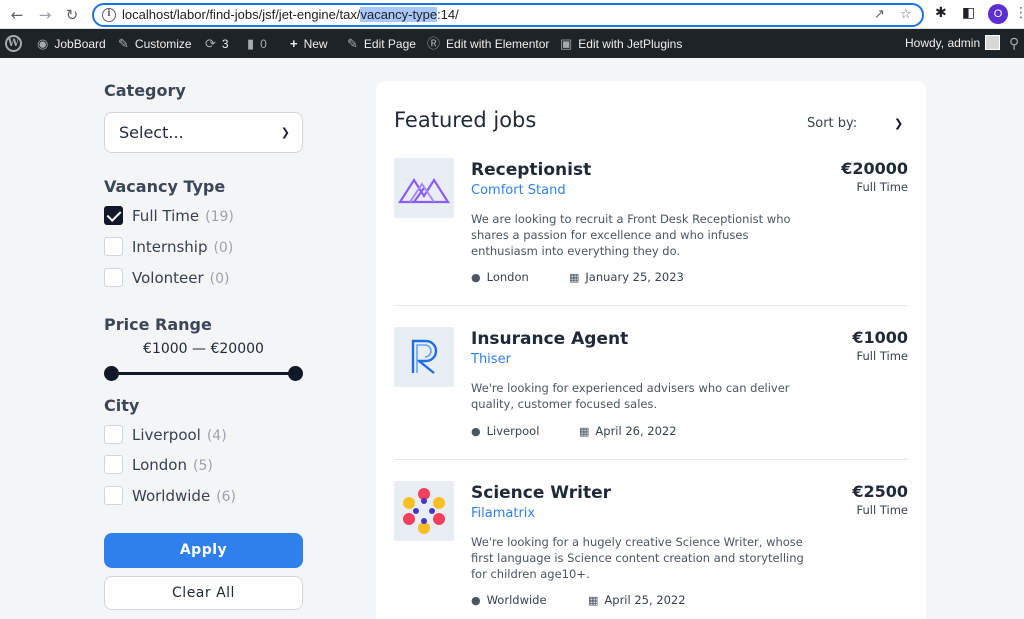 The height and width of the screenshot is (619, 1024). I want to click on job-company: Comfort Stand, so click(518, 190).